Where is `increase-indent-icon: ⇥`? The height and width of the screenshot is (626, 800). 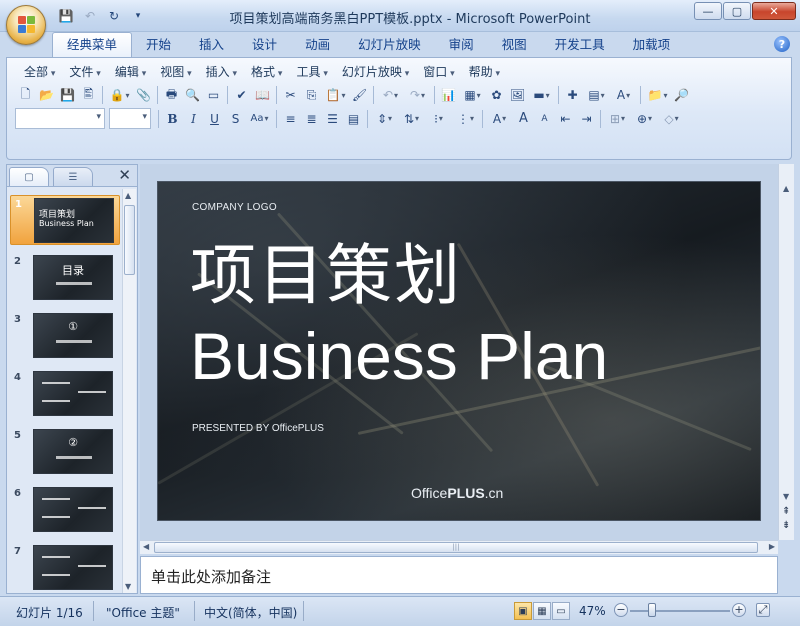 increase-indent-icon: ⇥ is located at coordinates (586, 119).